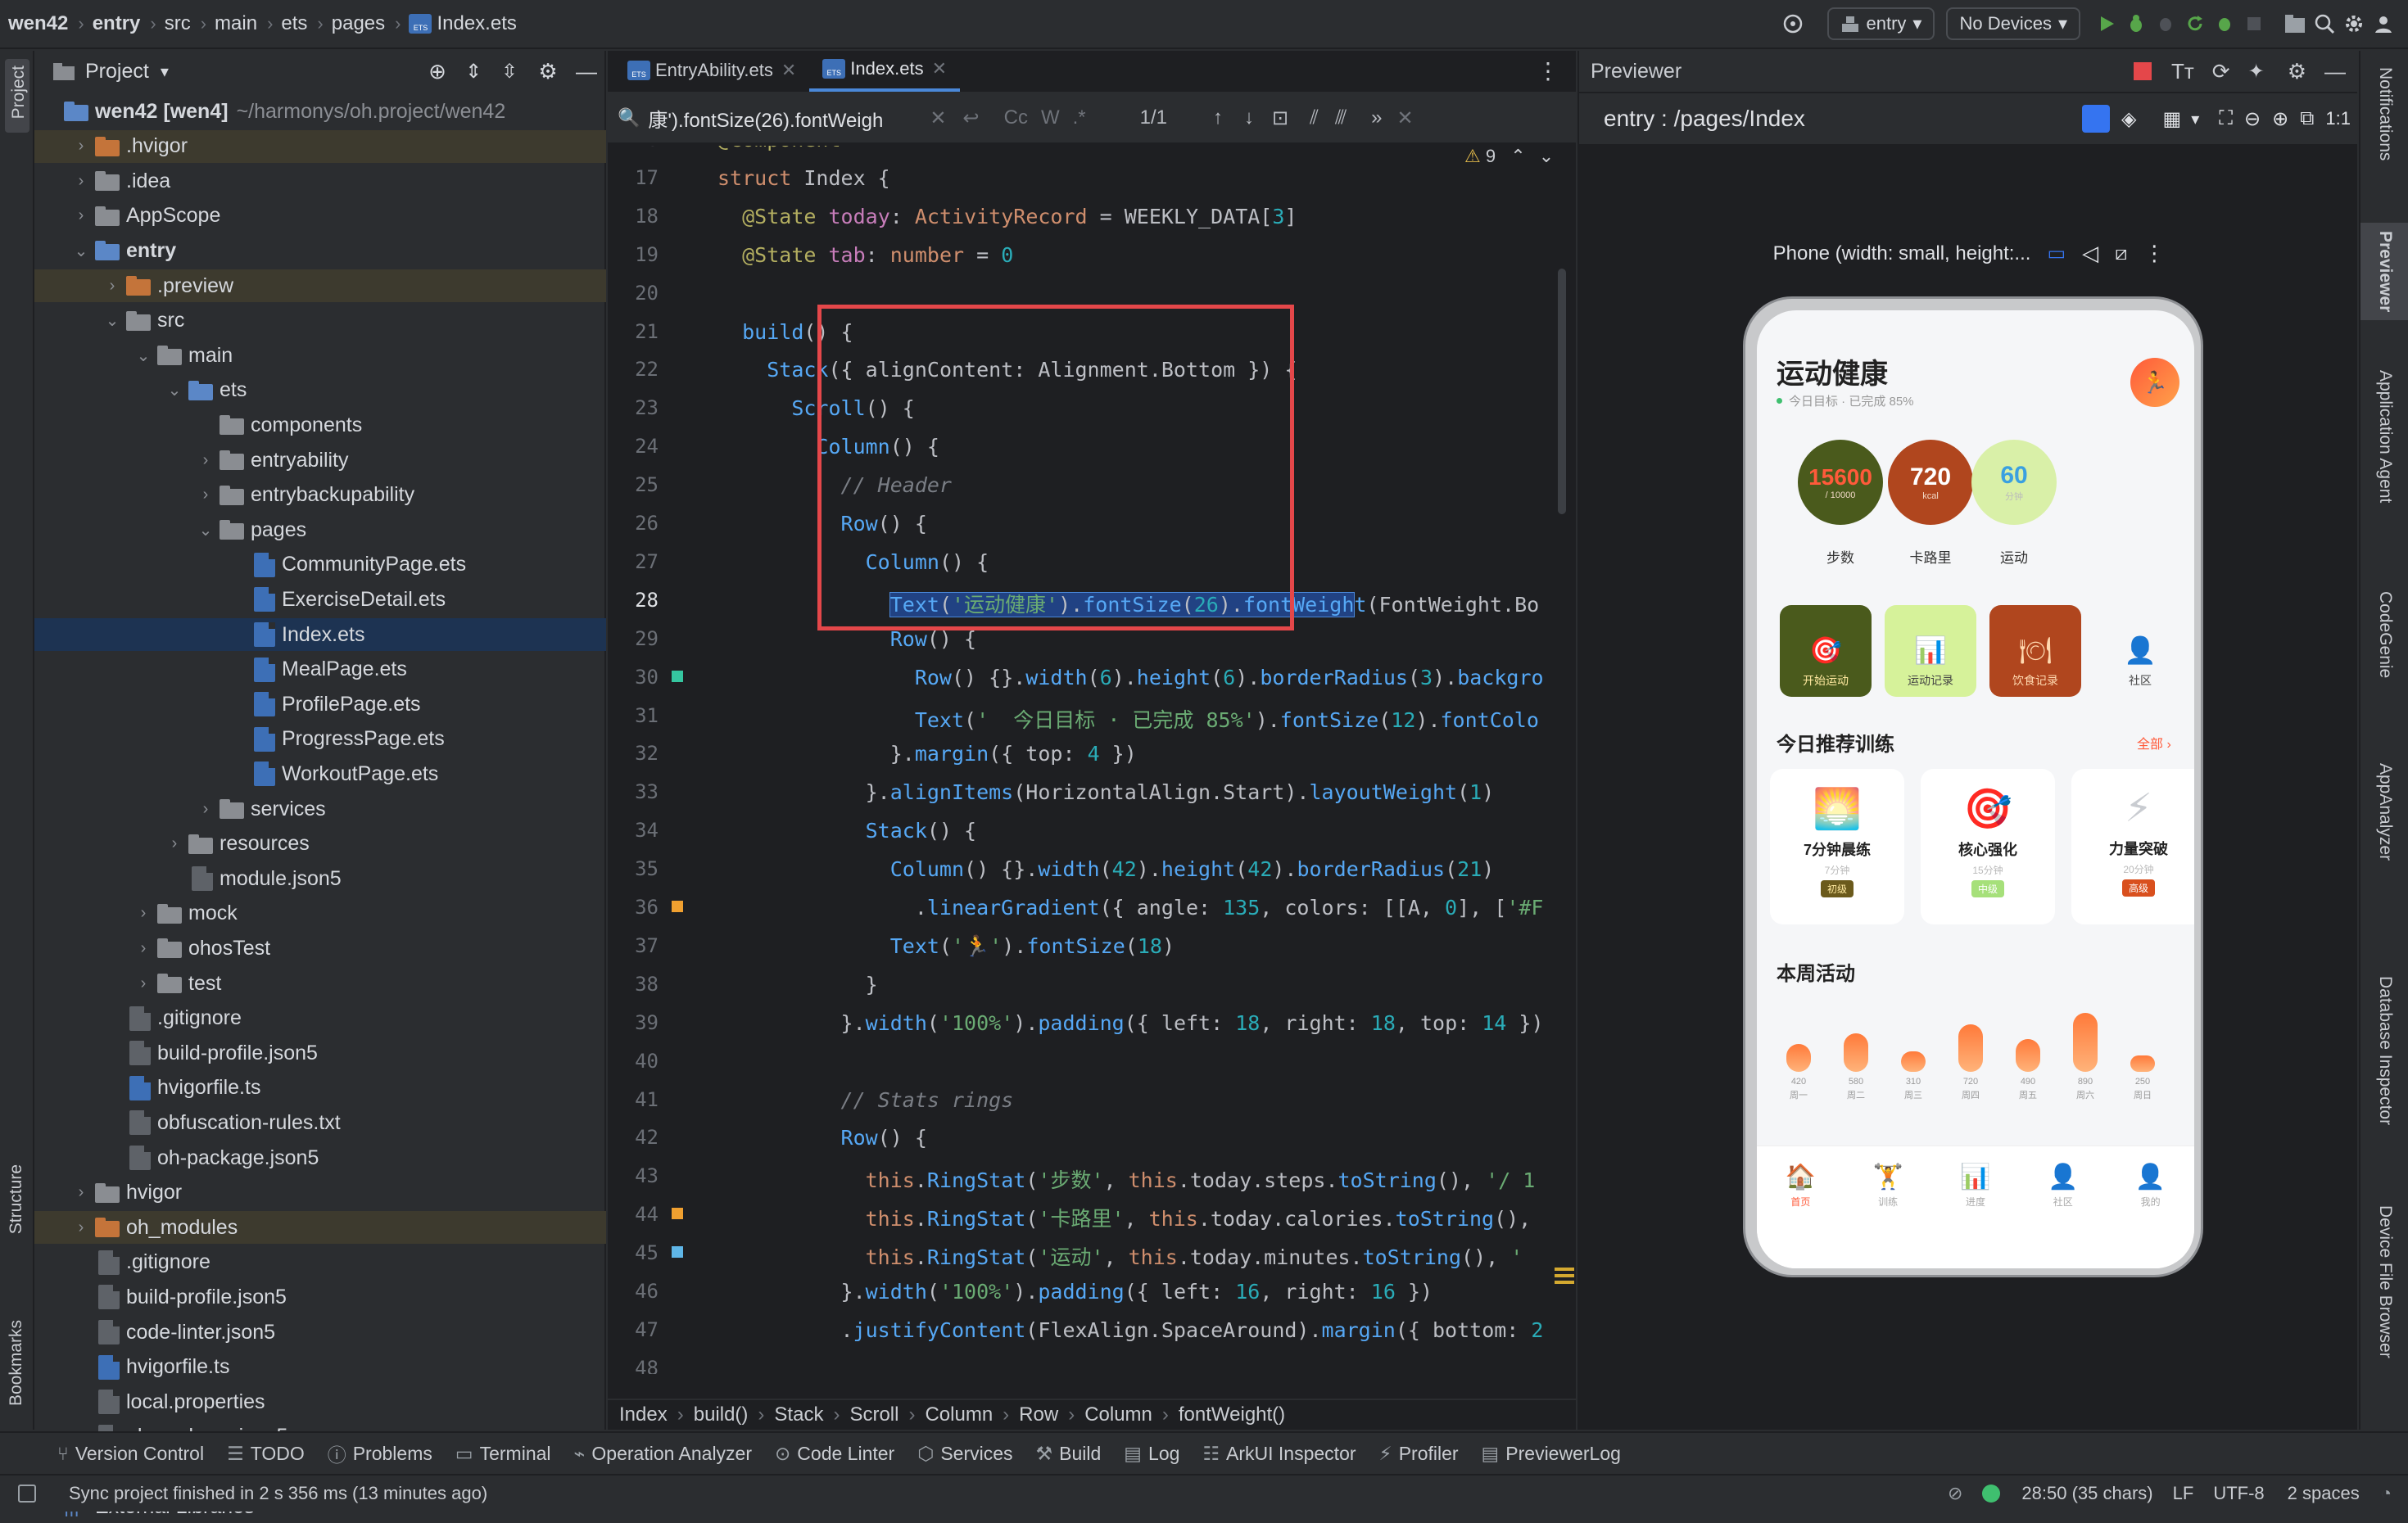 This screenshot has width=2408, height=1523. Describe the element at coordinates (2384, 812) in the screenshot. I see `right-tool-button: AppAnalyzer` at that location.